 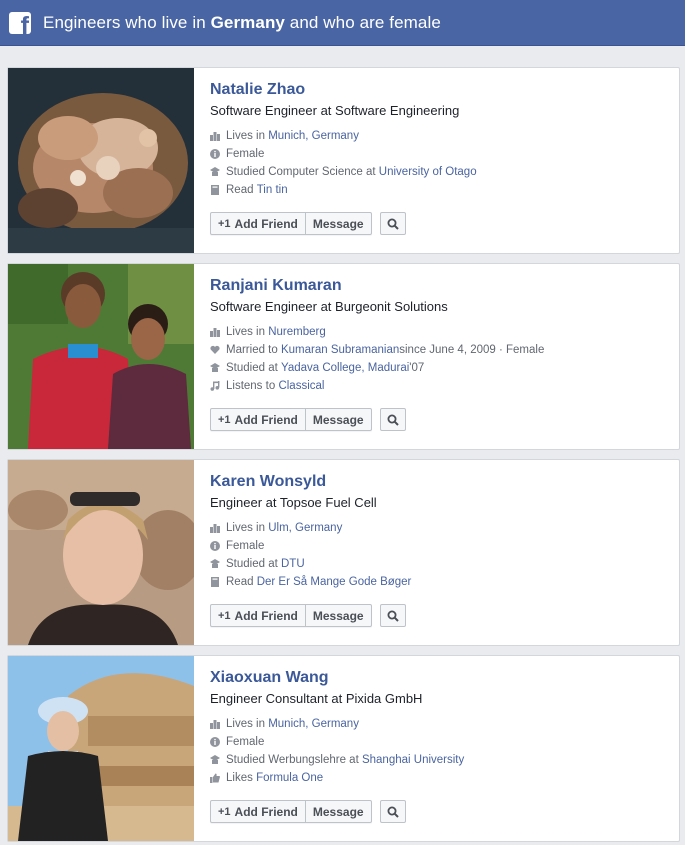 What do you see at coordinates (440, 386) in the screenshot?
I see `detail-music: Listens to Classical` at bounding box center [440, 386].